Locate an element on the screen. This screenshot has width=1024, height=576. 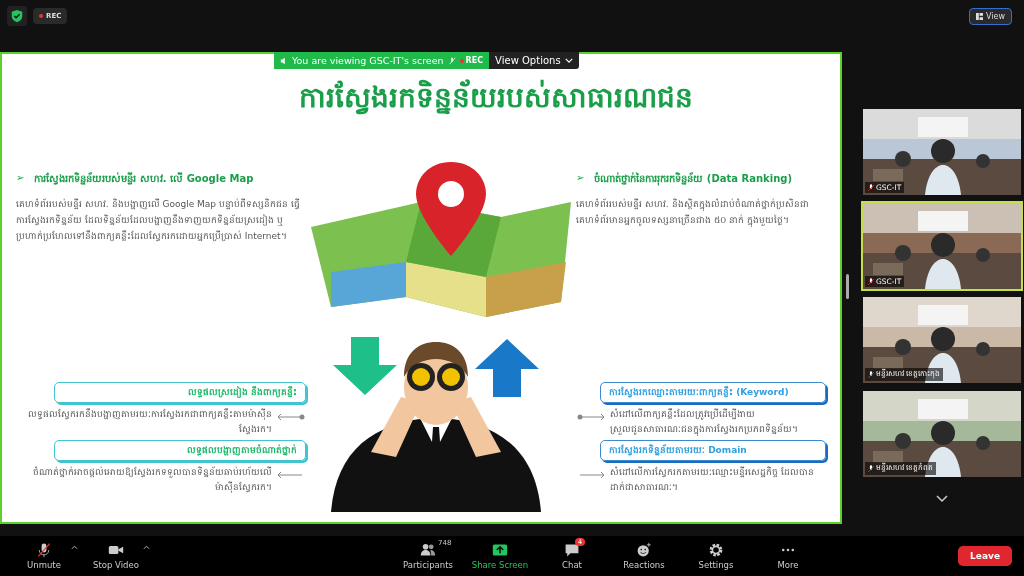
callout-text: សំដៅលើការស្វែករកតាមរយៈឈ្មោះមន្ទីរសេដ្ឋកិច្ច ដែលបានដាក់ជាសាធារណៈ។ is located at coordinates (712, 479).